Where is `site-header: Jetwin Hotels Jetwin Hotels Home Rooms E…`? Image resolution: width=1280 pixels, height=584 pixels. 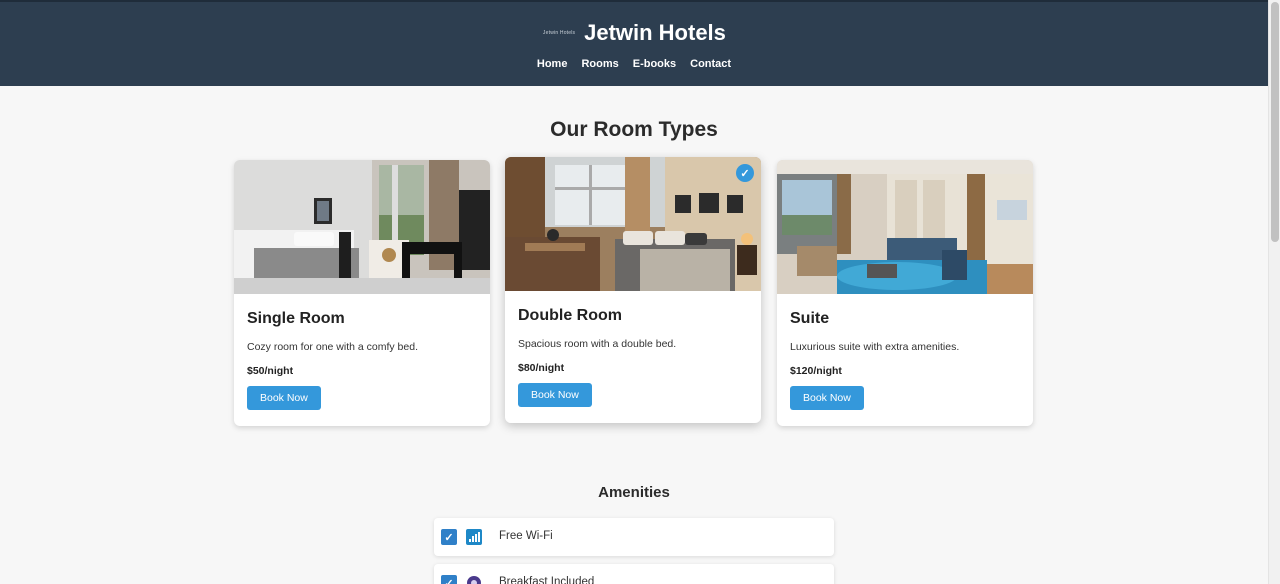 site-header: Jetwin Hotels Jetwin Hotels Home Rooms E… is located at coordinates (634, 43).